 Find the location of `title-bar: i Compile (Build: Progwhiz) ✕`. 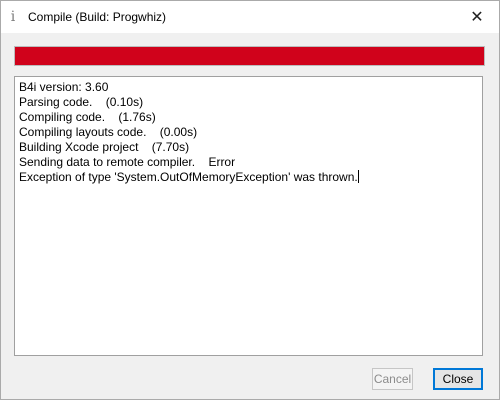

title-bar: i Compile (Build: Progwhiz) ✕ is located at coordinates (250, 17).